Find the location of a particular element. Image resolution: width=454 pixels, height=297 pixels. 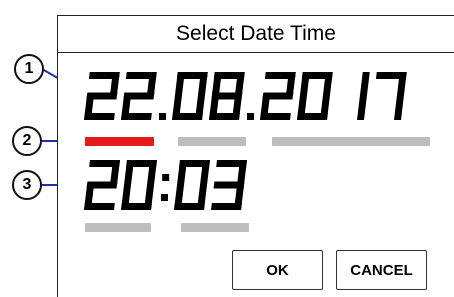

year-field-indicator is located at coordinates (351, 141).